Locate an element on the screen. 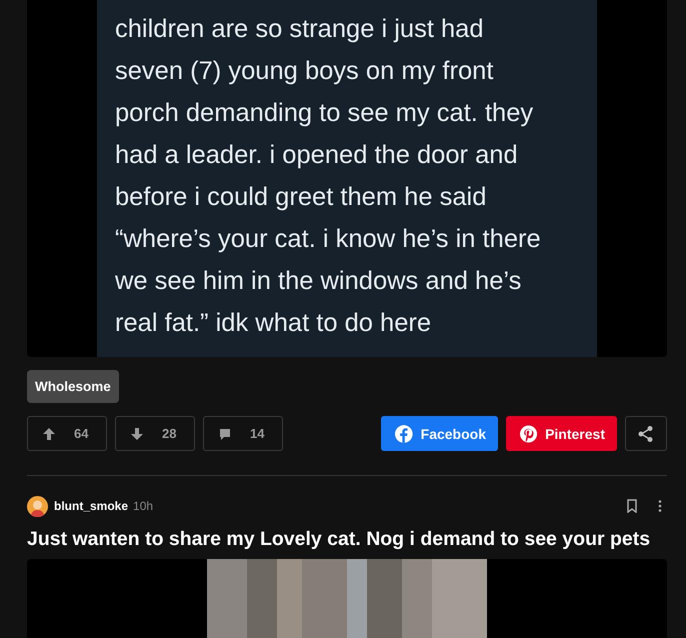  upvote-button: 64 is located at coordinates (67, 433).